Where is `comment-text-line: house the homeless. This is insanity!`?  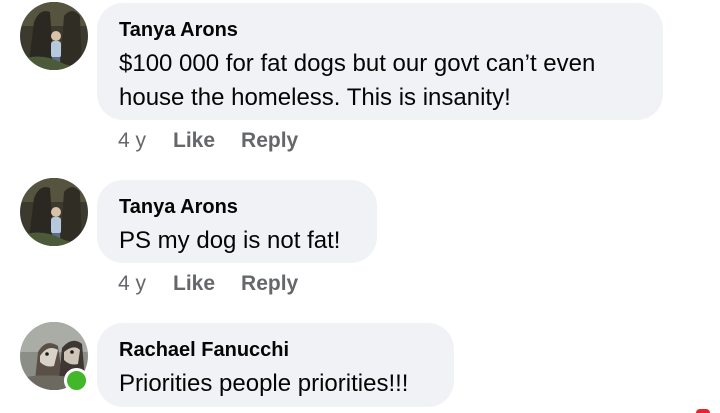
comment-text-line: house the homeless. This is insanity! is located at coordinates (315, 97).